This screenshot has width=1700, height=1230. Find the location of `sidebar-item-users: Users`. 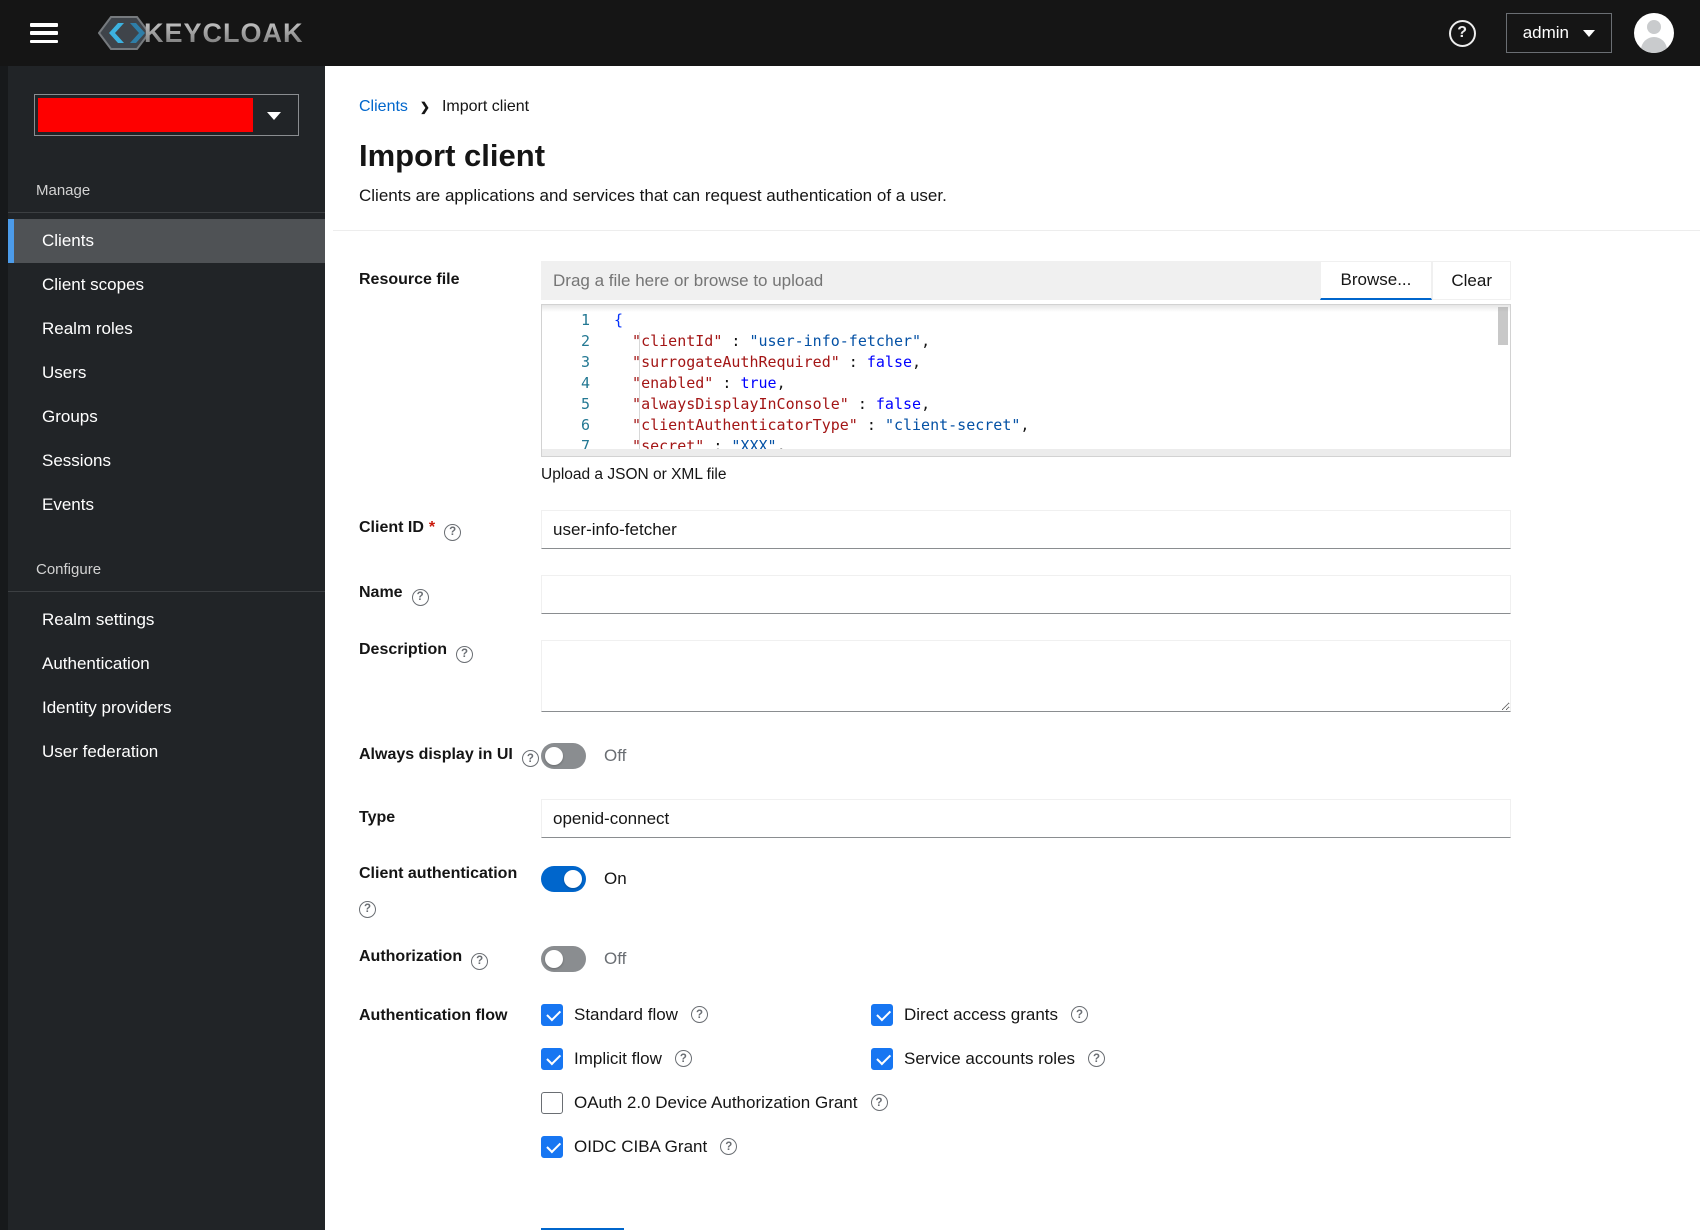

sidebar-item-users: Users is located at coordinates (166, 373).